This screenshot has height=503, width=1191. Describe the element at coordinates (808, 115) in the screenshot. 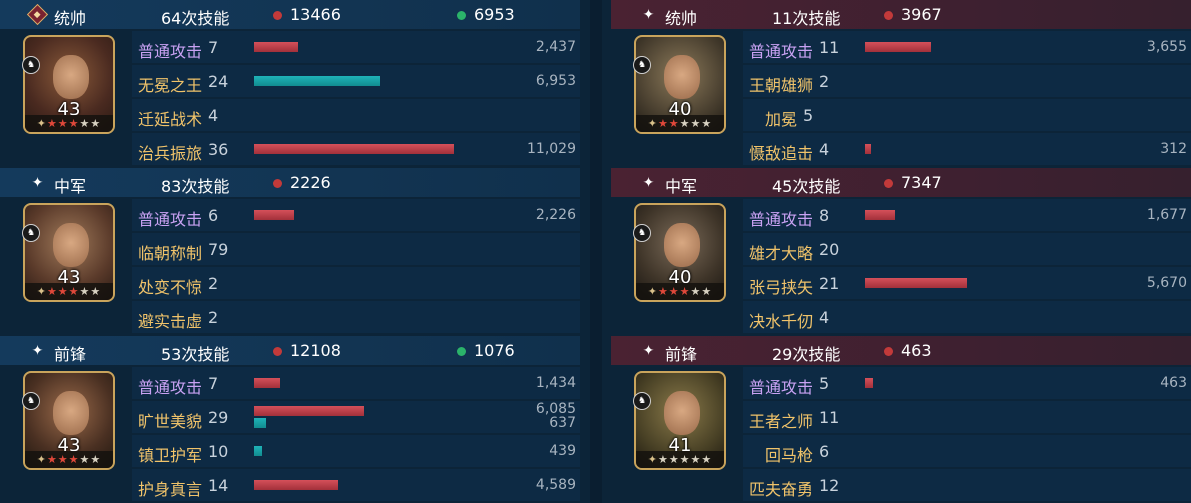

I see `skill-count: 5` at that location.